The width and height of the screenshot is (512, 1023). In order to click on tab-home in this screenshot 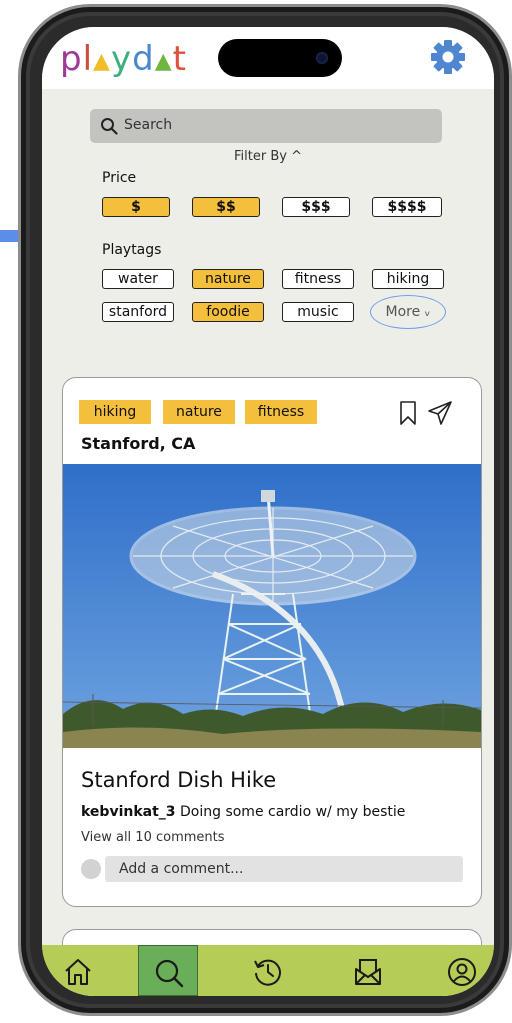, I will do `click(78, 970)`.